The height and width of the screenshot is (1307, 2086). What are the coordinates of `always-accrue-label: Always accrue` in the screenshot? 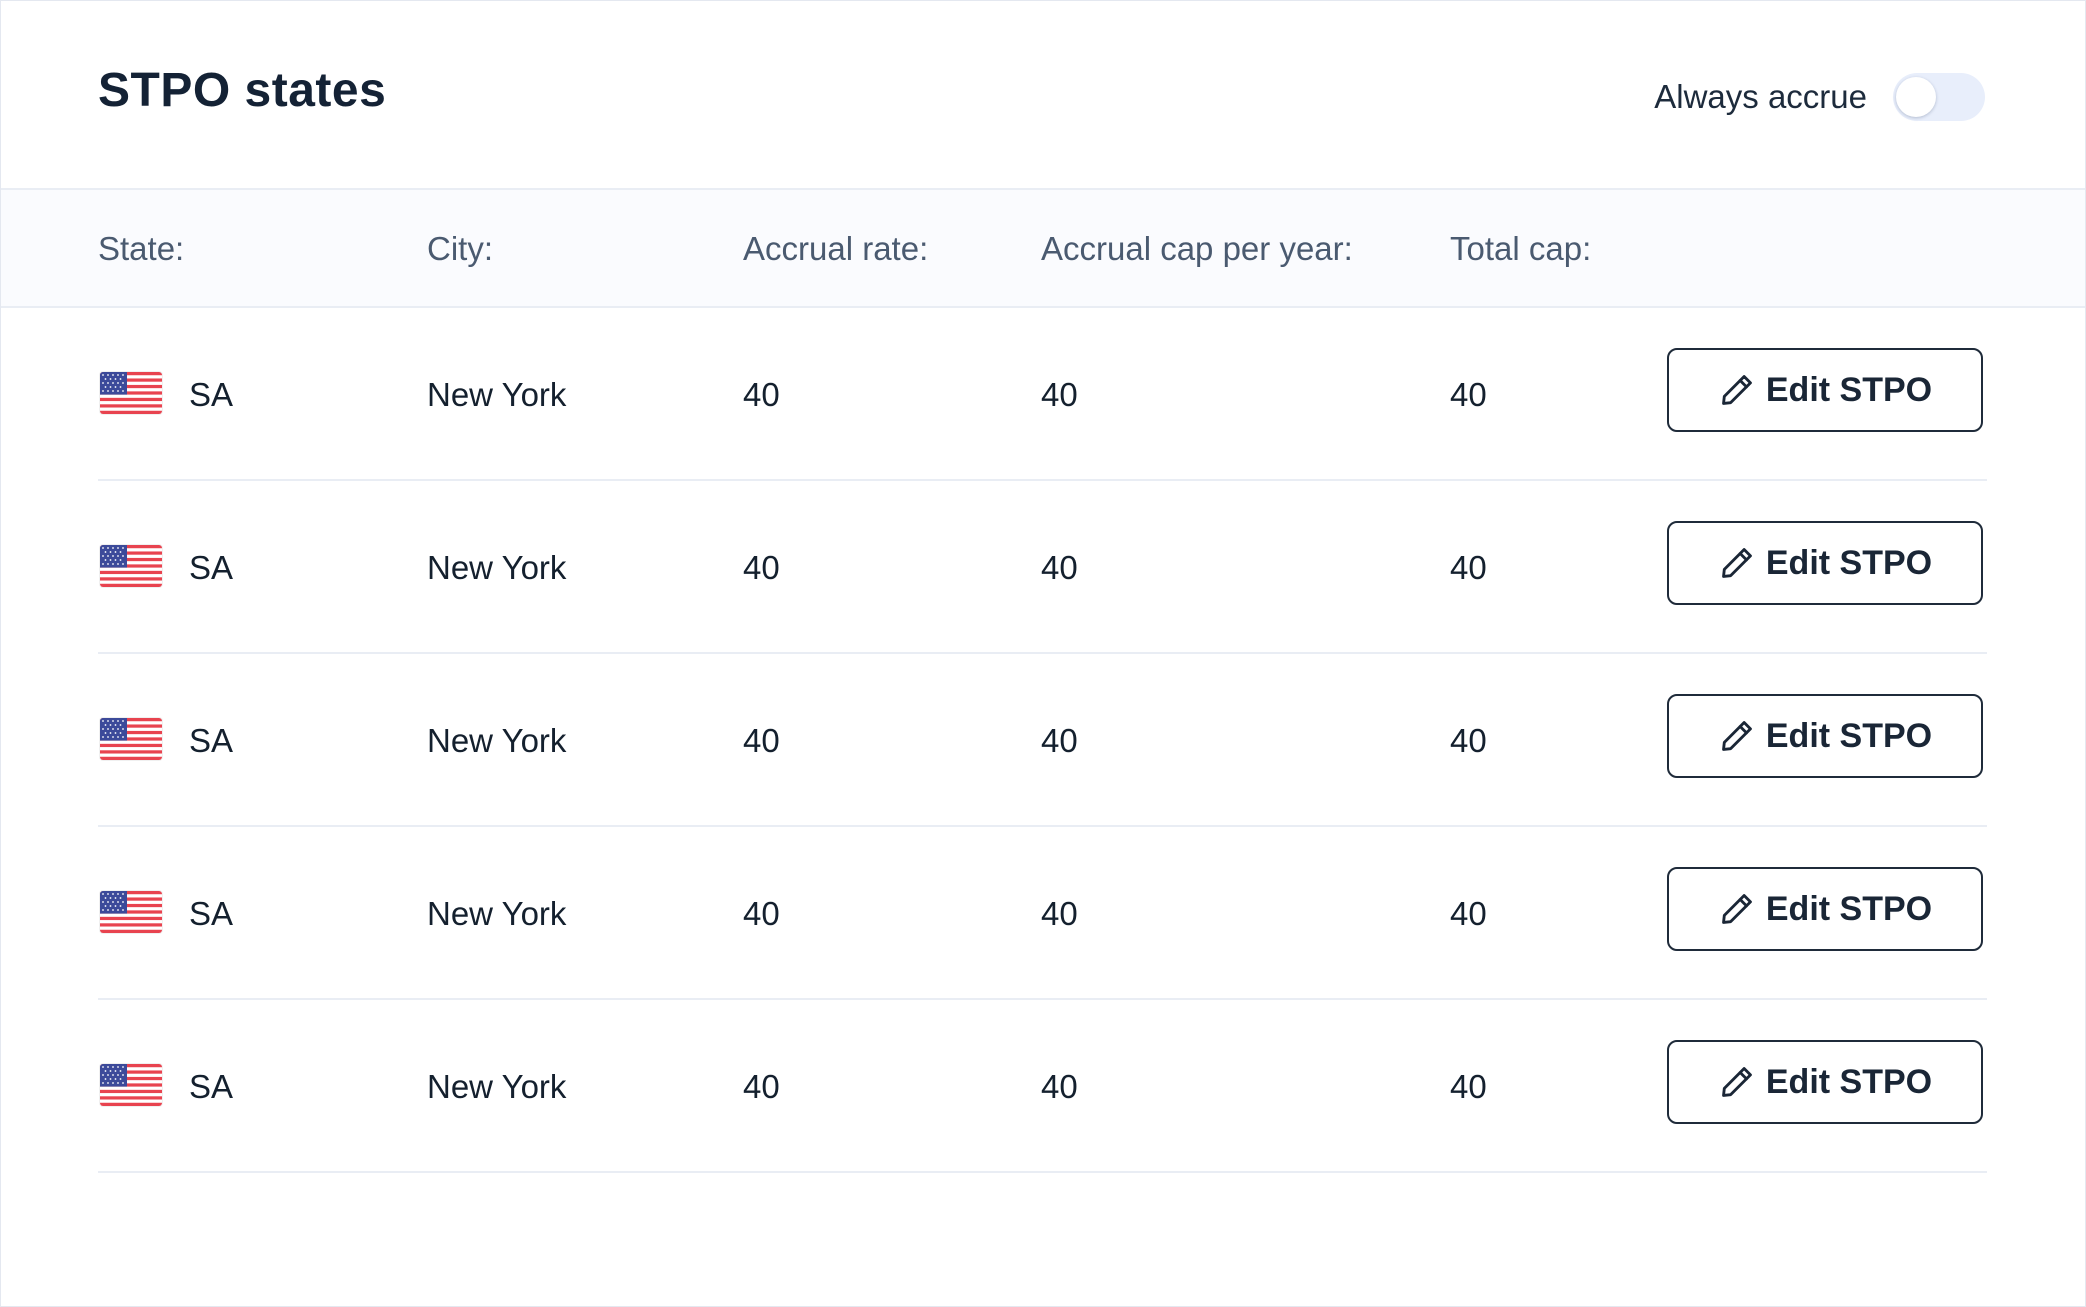 It's located at (1760, 96).